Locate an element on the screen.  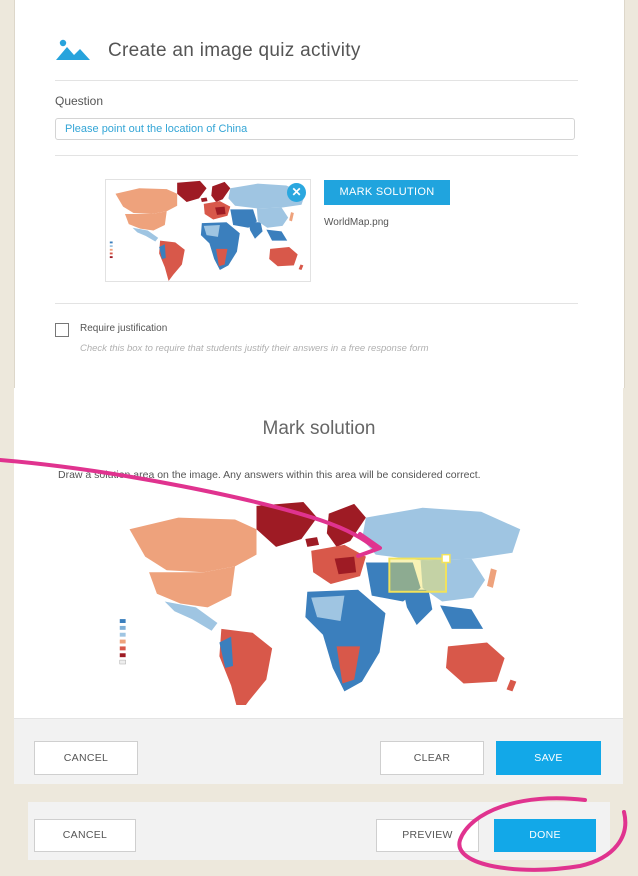
question-label: Question is located at coordinates (79, 101).